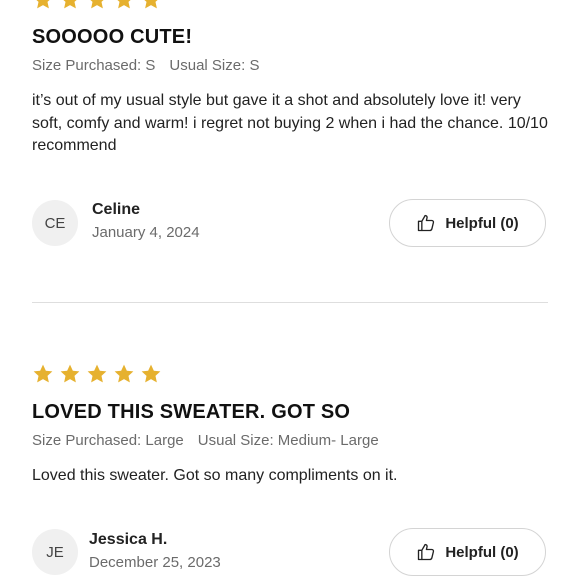 The image size is (580, 580). I want to click on avatar: JE, so click(55, 552).